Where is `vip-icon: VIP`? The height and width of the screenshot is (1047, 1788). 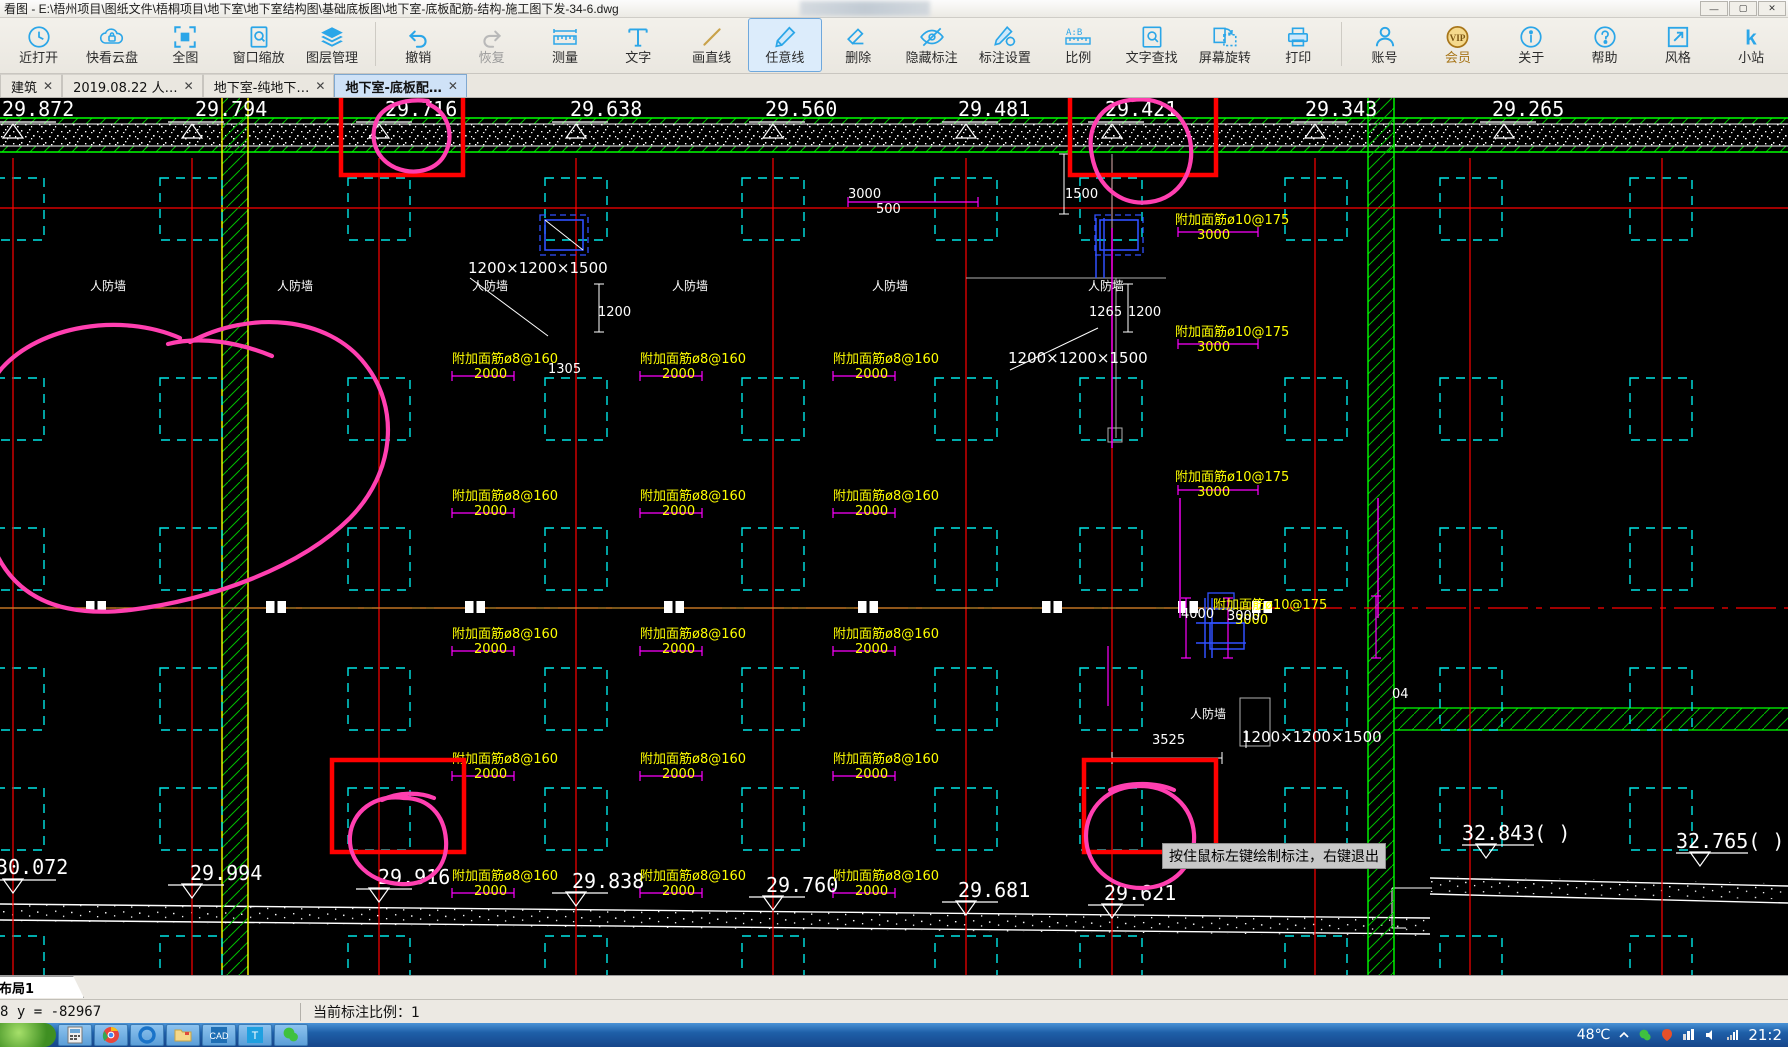 vip-icon: VIP is located at coordinates (1457, 37).